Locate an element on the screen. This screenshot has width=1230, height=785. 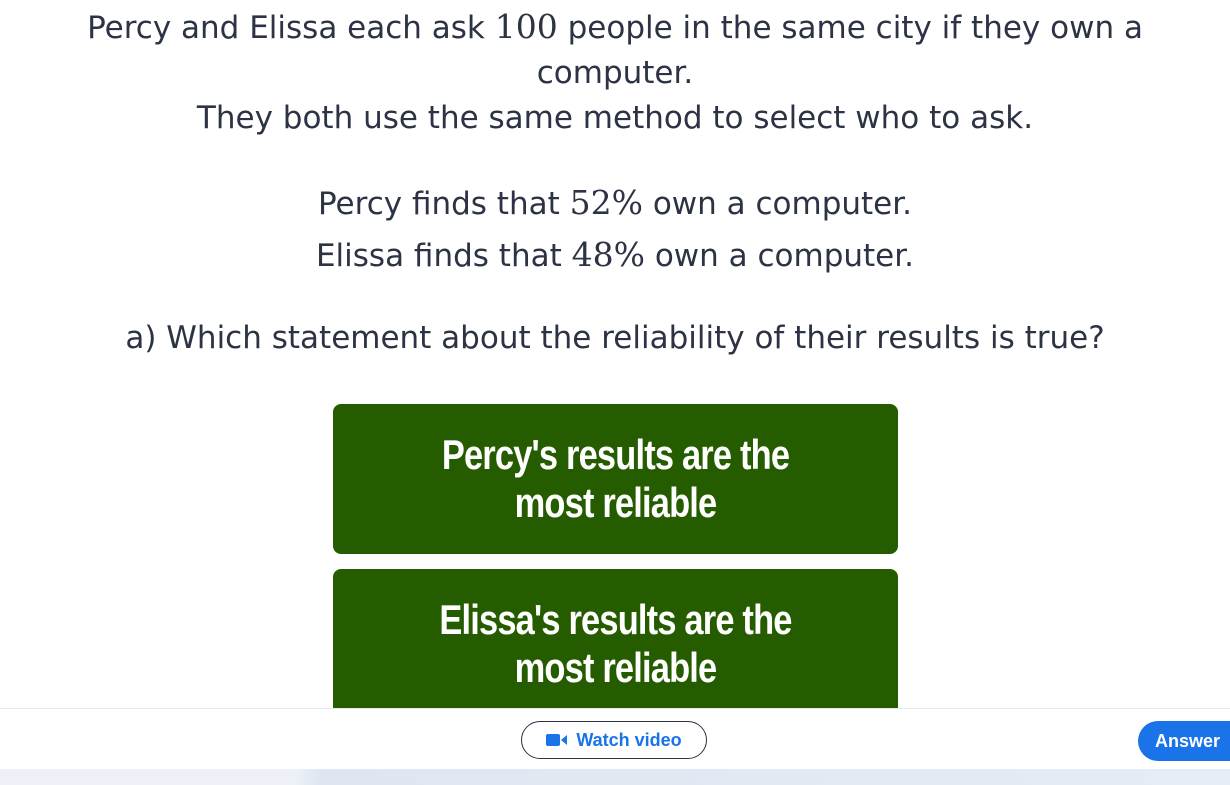
question-text: people in the same city if they own a is located at coordinates (850, 28).